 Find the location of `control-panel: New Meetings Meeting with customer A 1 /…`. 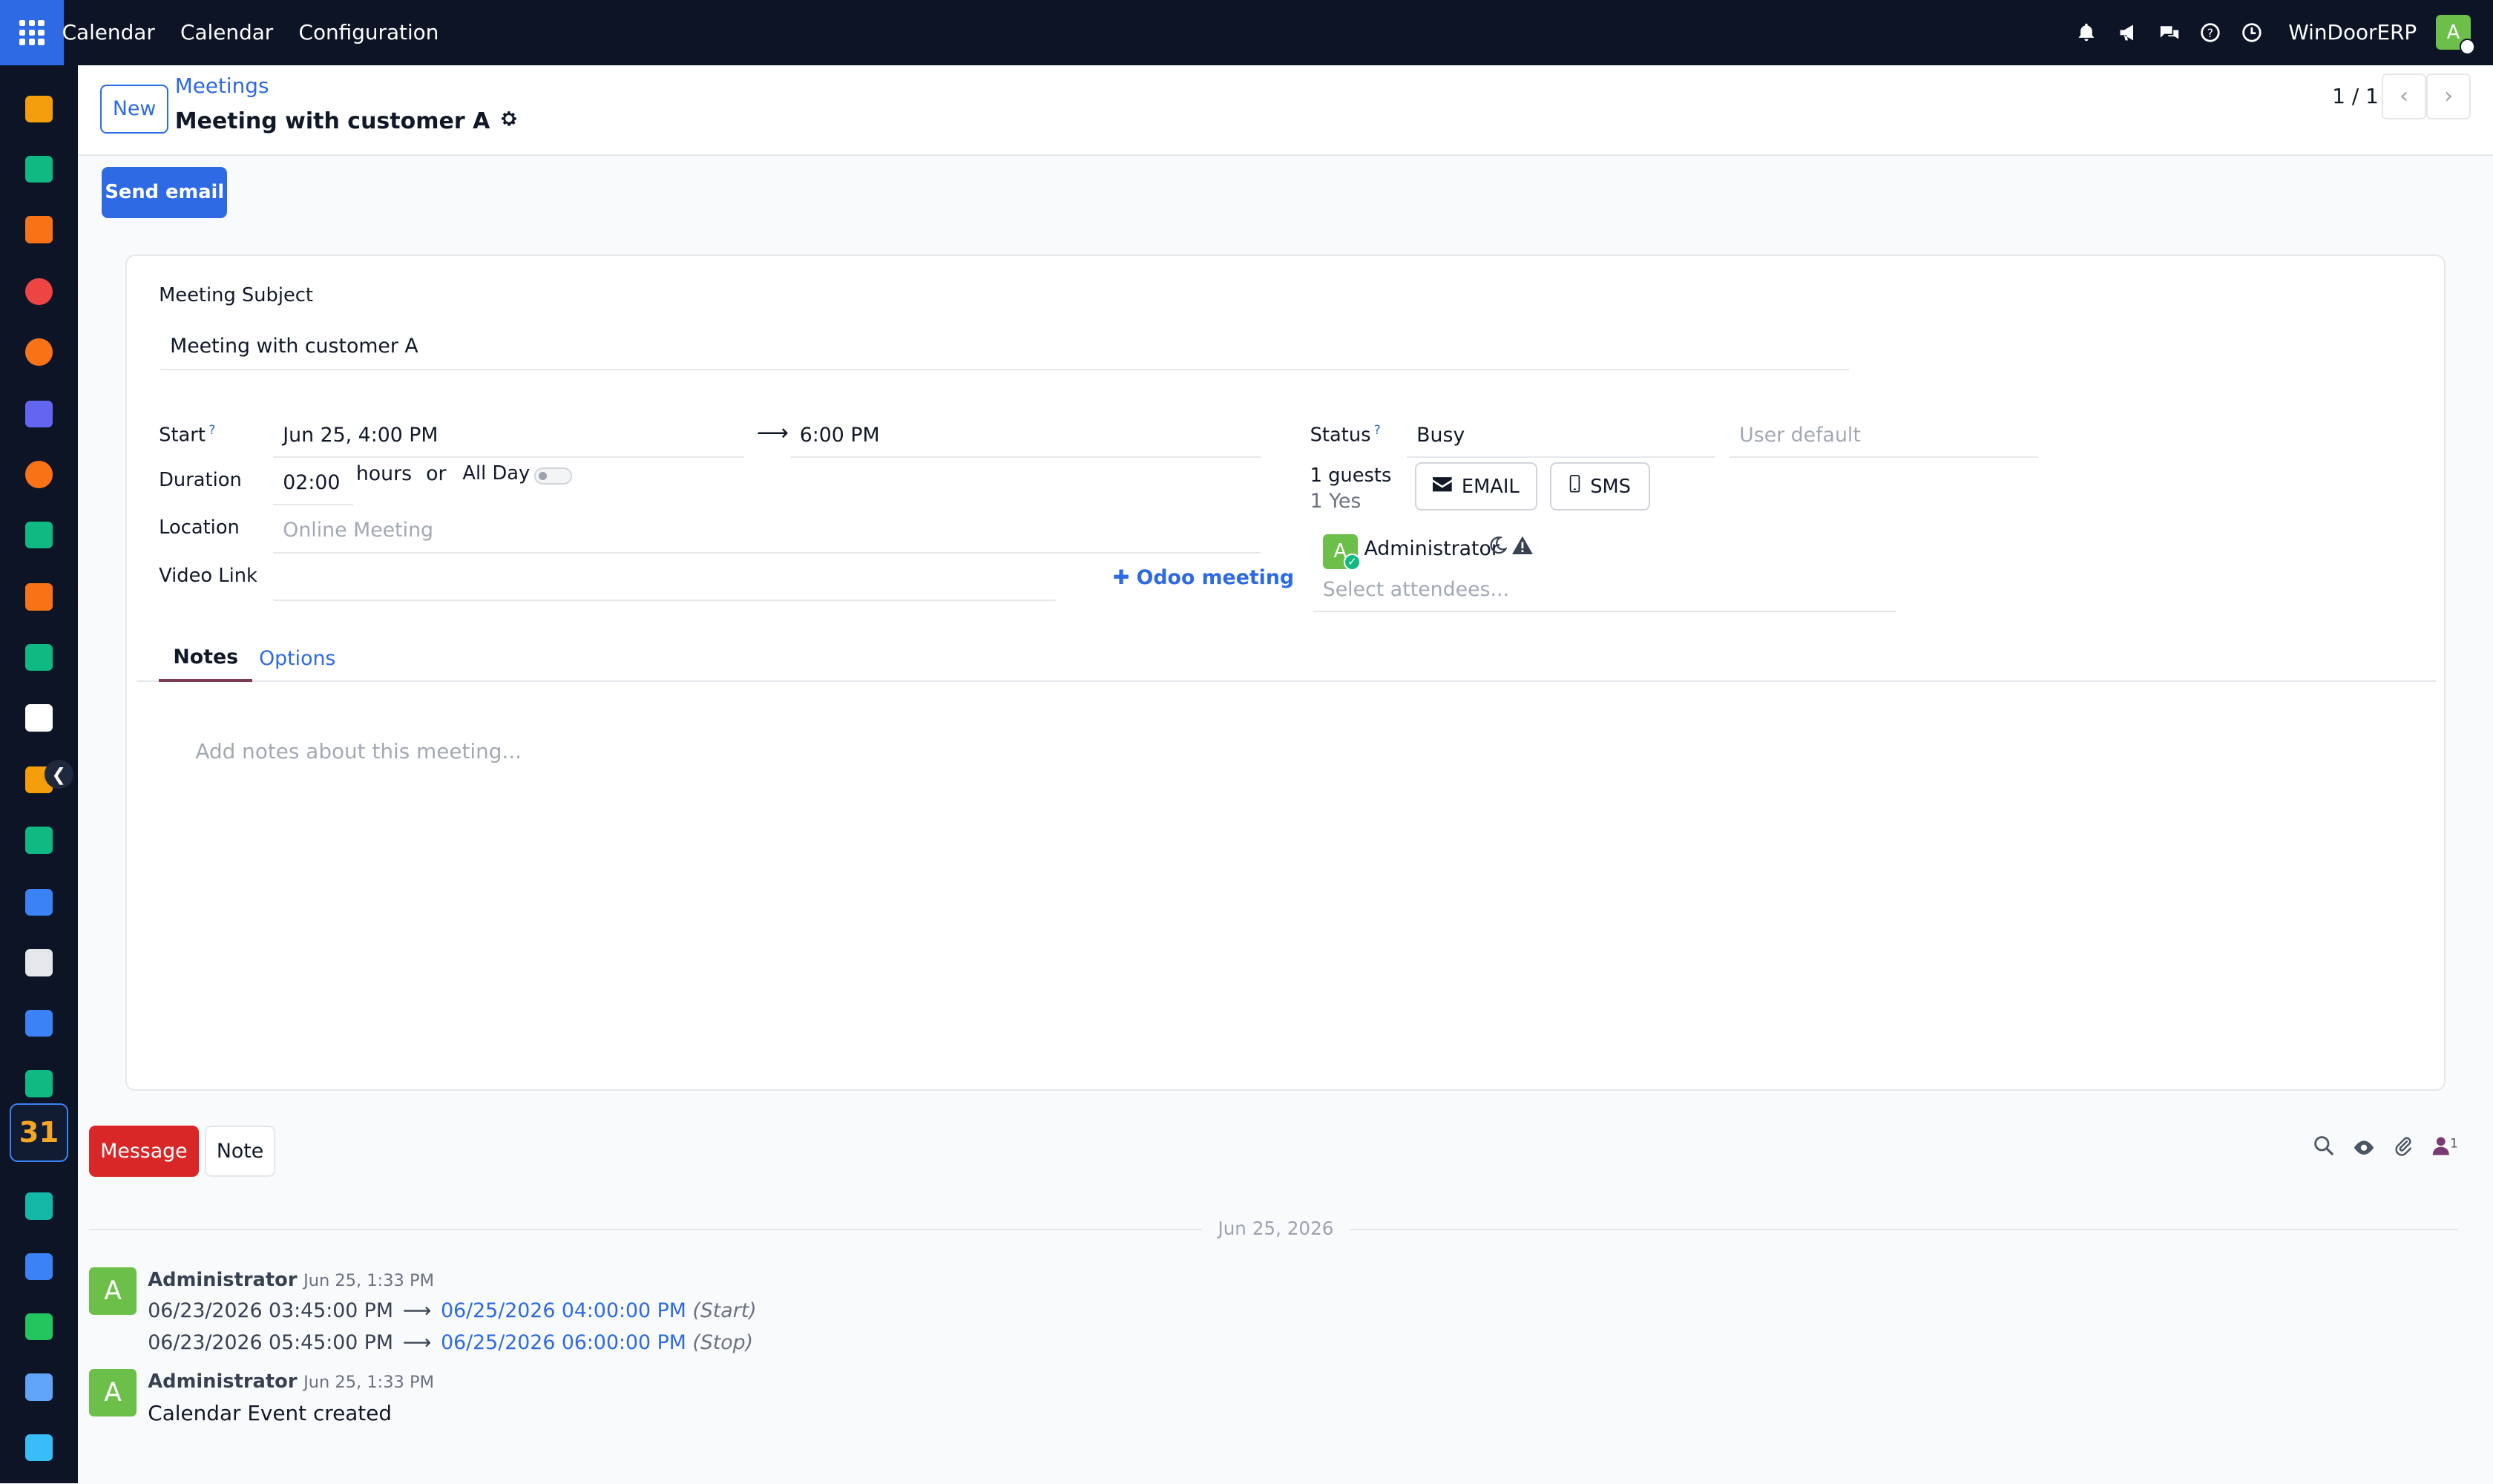

control-panel: New Meetings Meeting with customer A 1 /… is located at coordinates (1285, 110).